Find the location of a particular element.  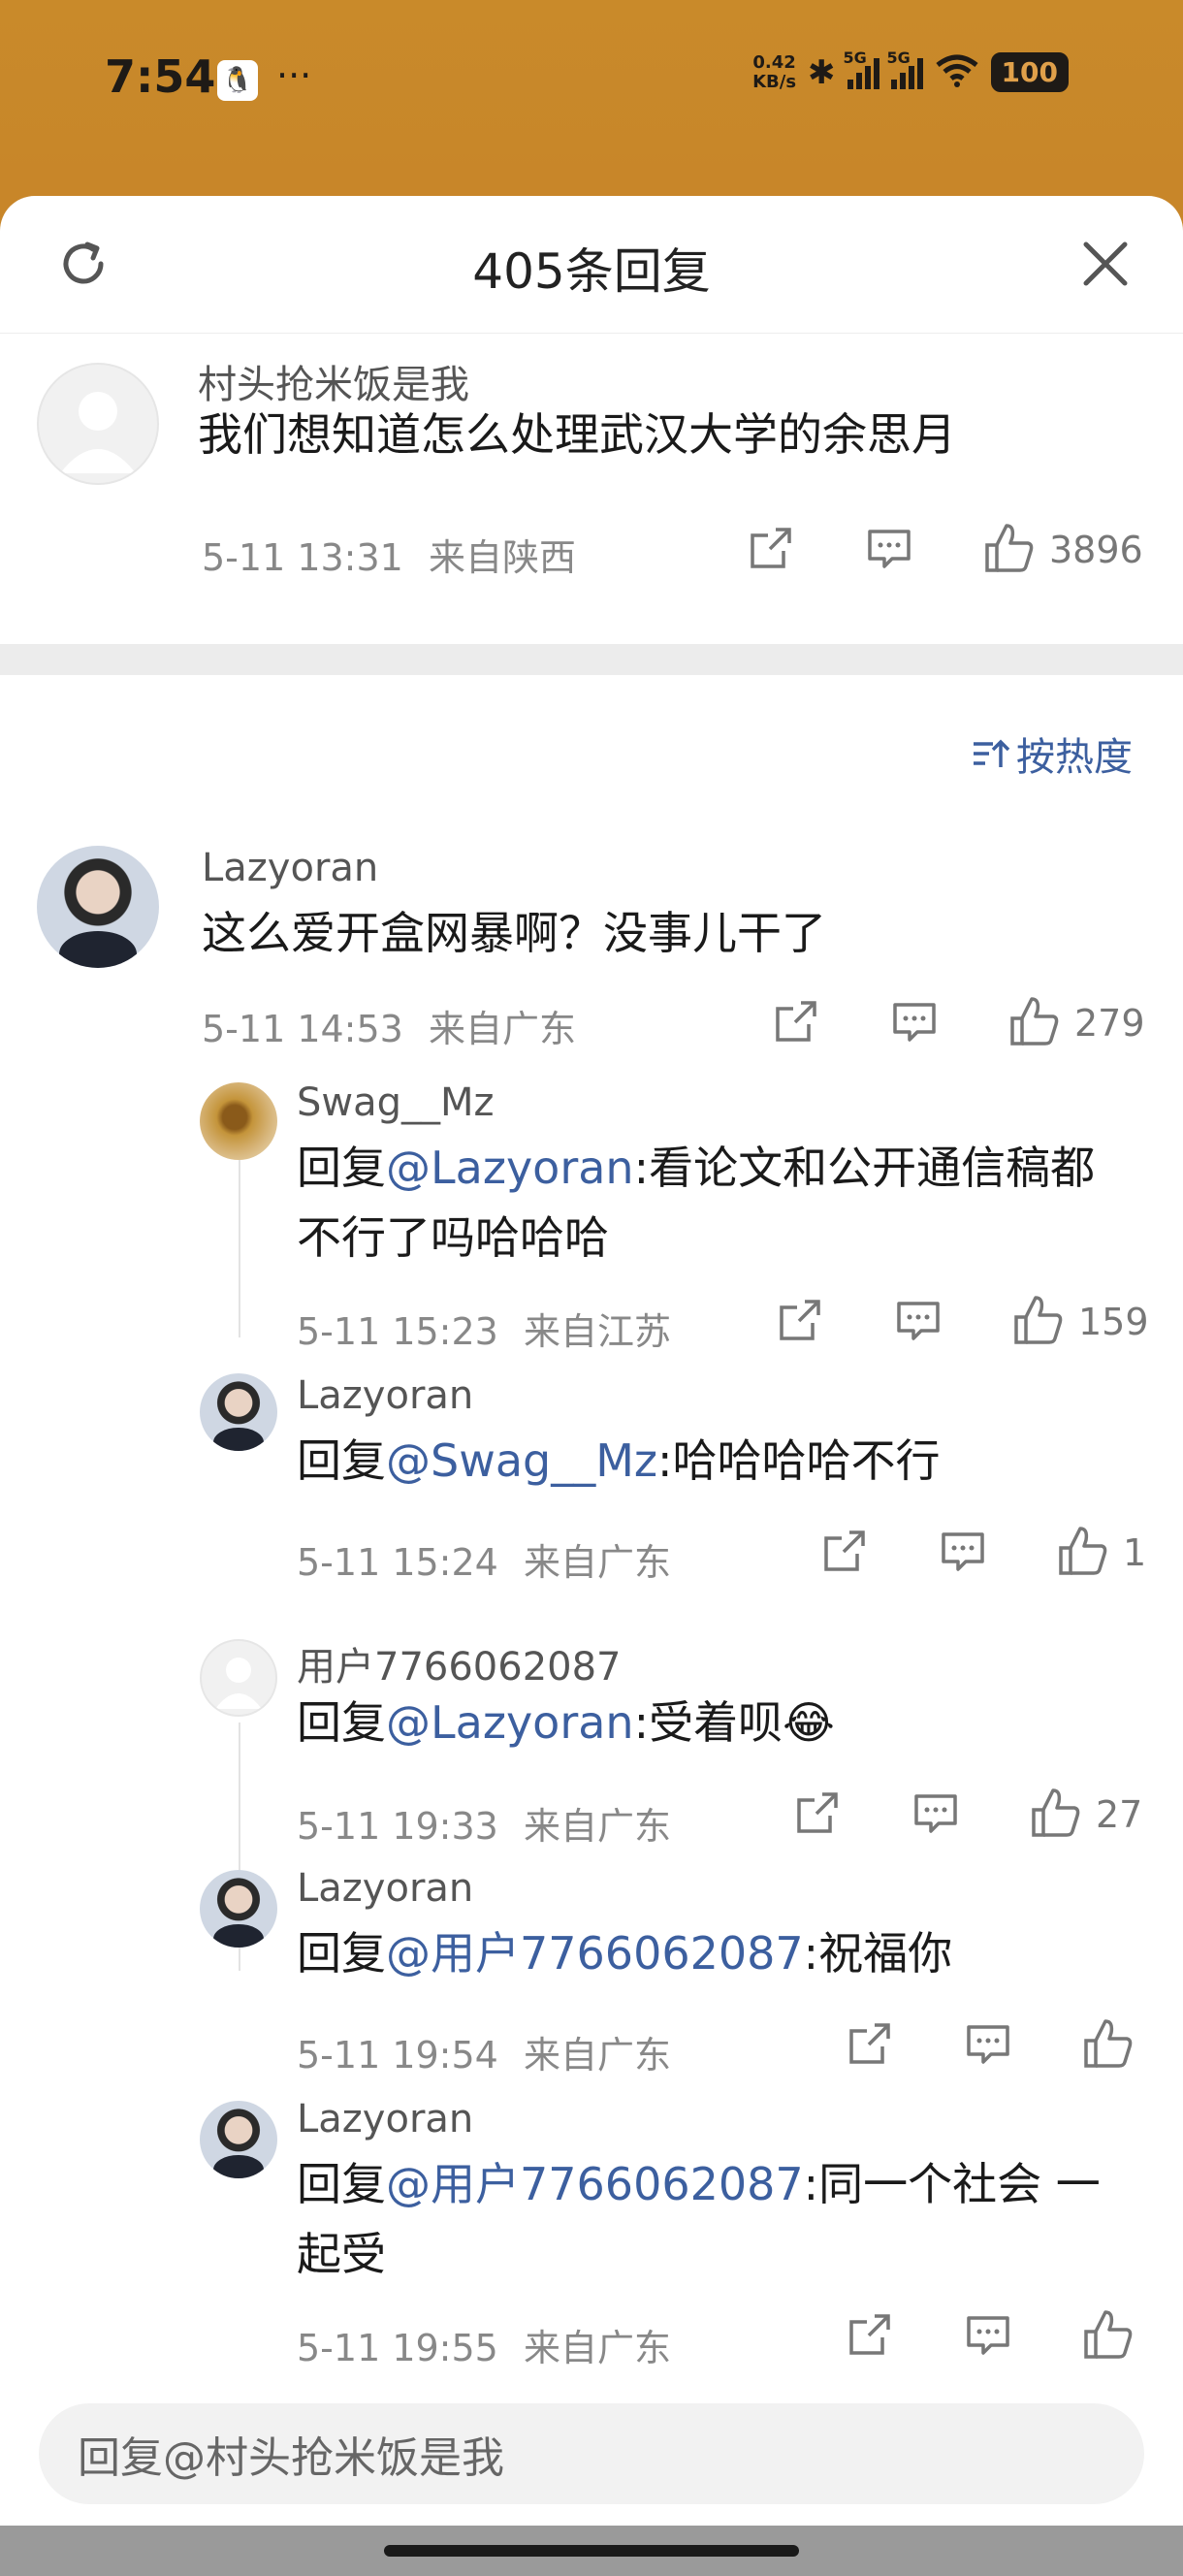

comment-location: 来自陕西 is located at coordinates (502, 557).